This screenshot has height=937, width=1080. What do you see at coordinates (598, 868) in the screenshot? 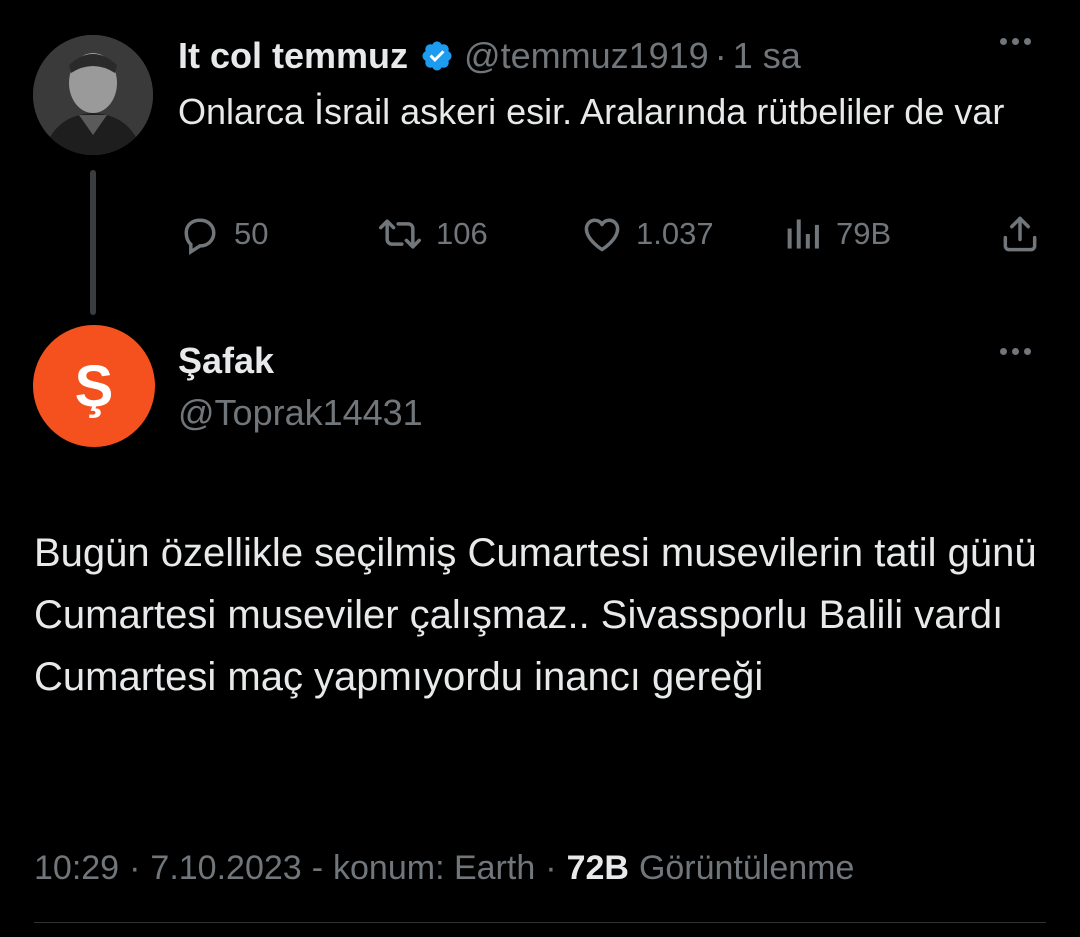
I see `views-count: 72B` at bounding box center [598, 868].